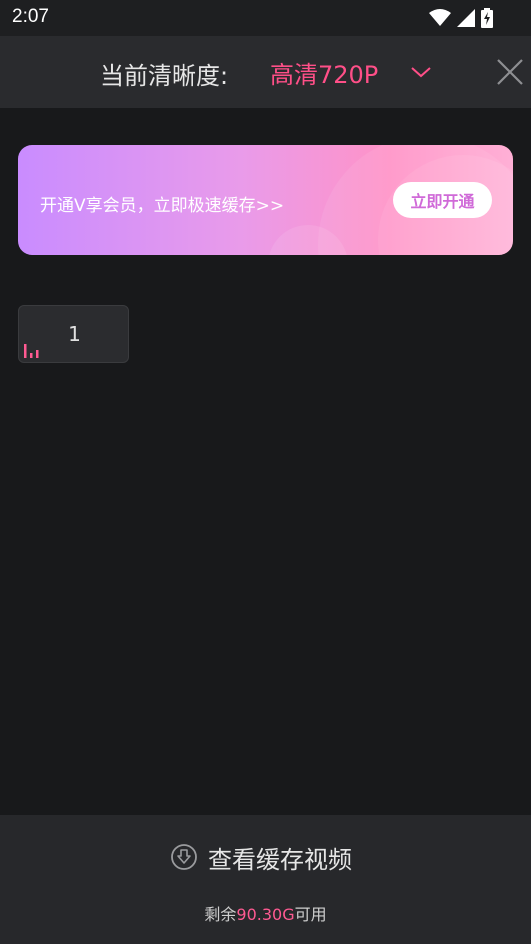 Image resolution: width=531 pixels, height=944 pixels. What do you see at coordinates (220, 914) in the screenshot?
I see `storage-prefix: 剩余` at bounding box center [220, 914].